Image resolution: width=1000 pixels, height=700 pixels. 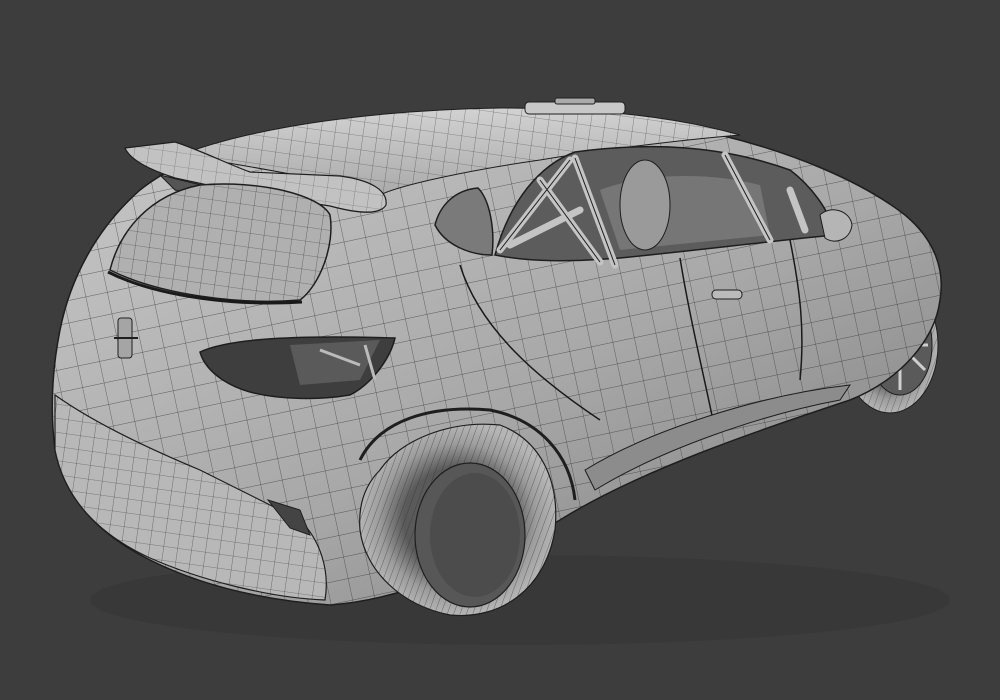 What do you see at coordinates (645, 205) in the screenshot?
I see `seat-headrest` at bounding box center [645, 205].